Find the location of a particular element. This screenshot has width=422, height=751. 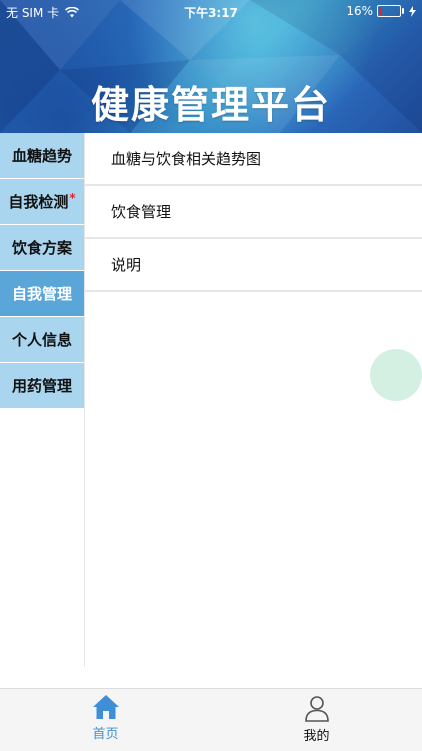

sidebar-item-self-management: 自我管理 is located at coordinates (42, 293).